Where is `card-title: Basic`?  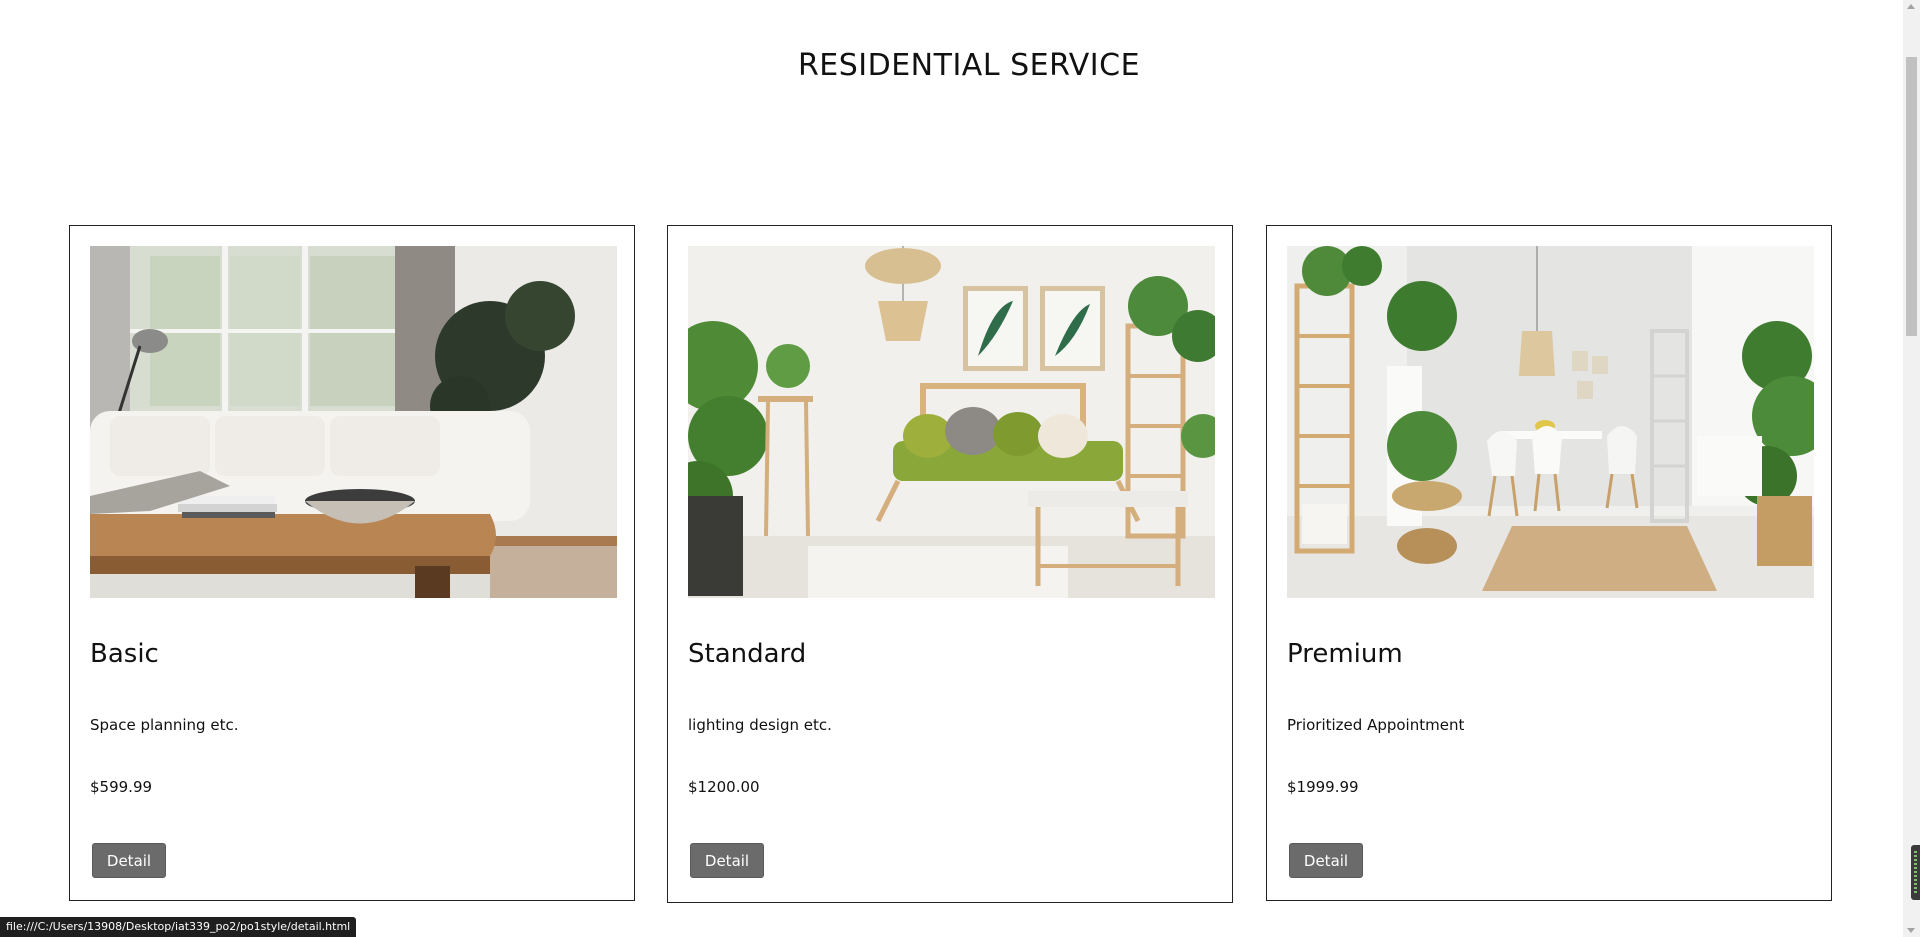
card-title: Basic is located at coordinates (124, 654).